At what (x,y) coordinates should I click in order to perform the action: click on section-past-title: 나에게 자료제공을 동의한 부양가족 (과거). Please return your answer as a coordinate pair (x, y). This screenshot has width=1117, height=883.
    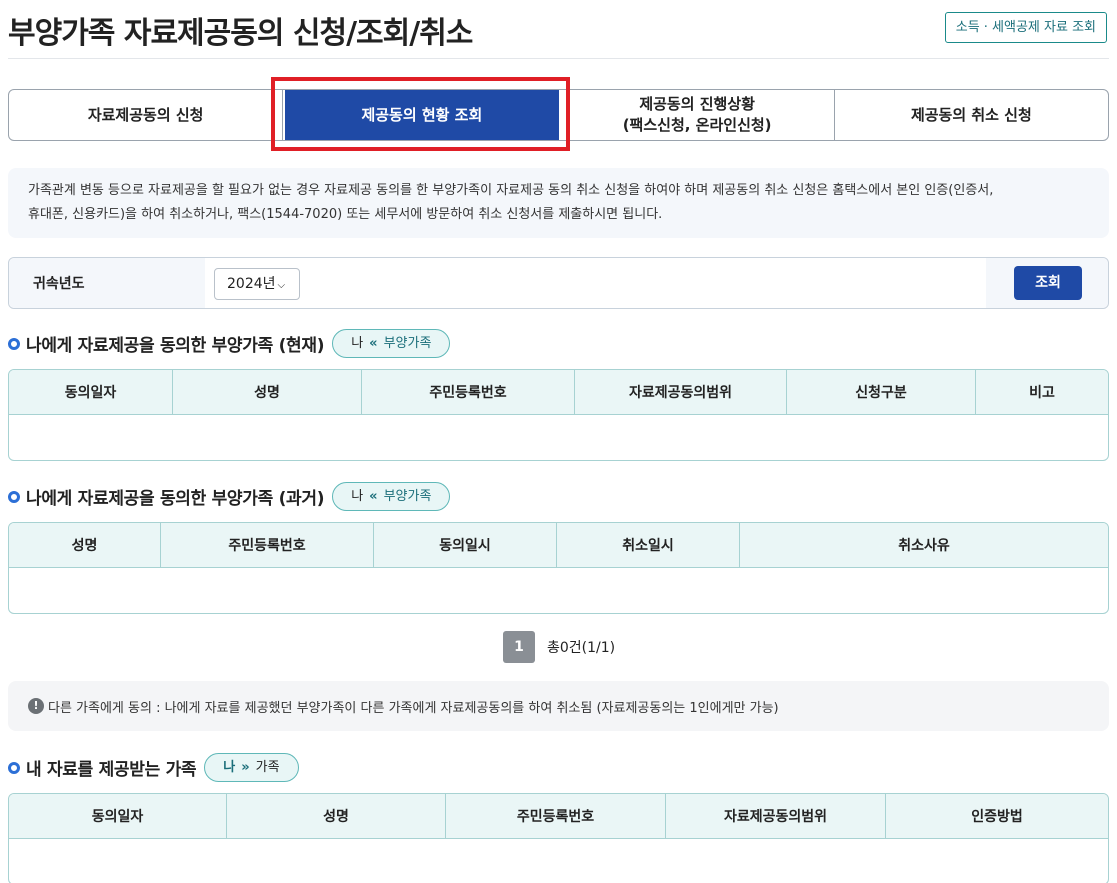
    Looking at the image, I should click on (175, 498).